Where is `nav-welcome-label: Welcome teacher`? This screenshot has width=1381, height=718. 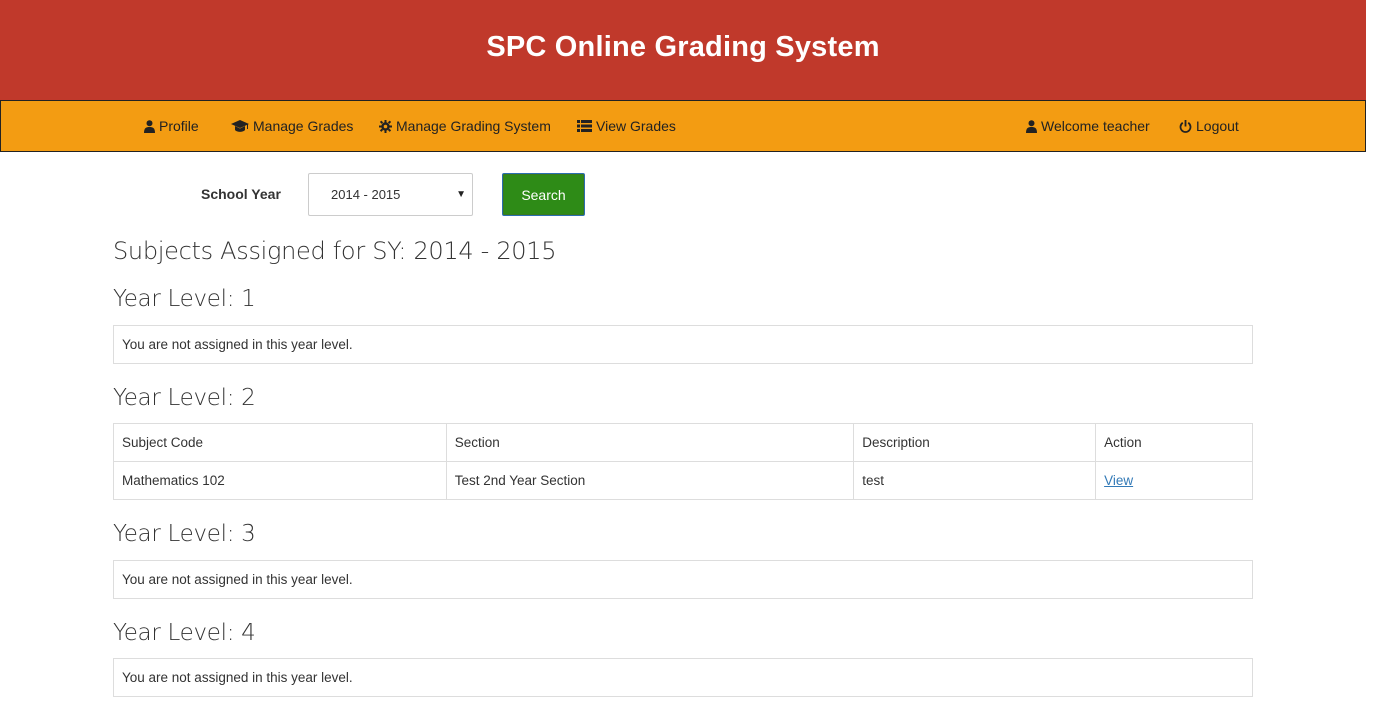 nav-welcome-label: Welcome teacher is located at coordinates (1095, 126).